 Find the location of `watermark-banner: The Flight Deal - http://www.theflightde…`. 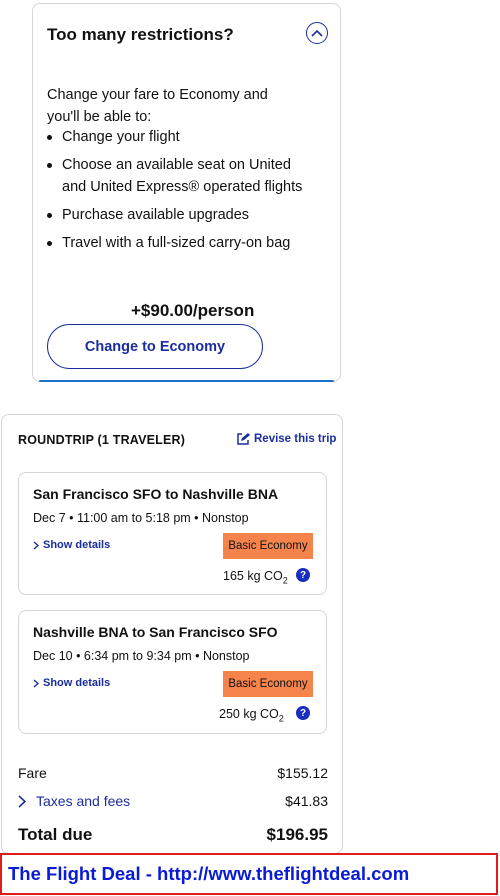

watermark-banner: The Flight Deal - http://www.theflightde… is located at coordinates (249, 874).